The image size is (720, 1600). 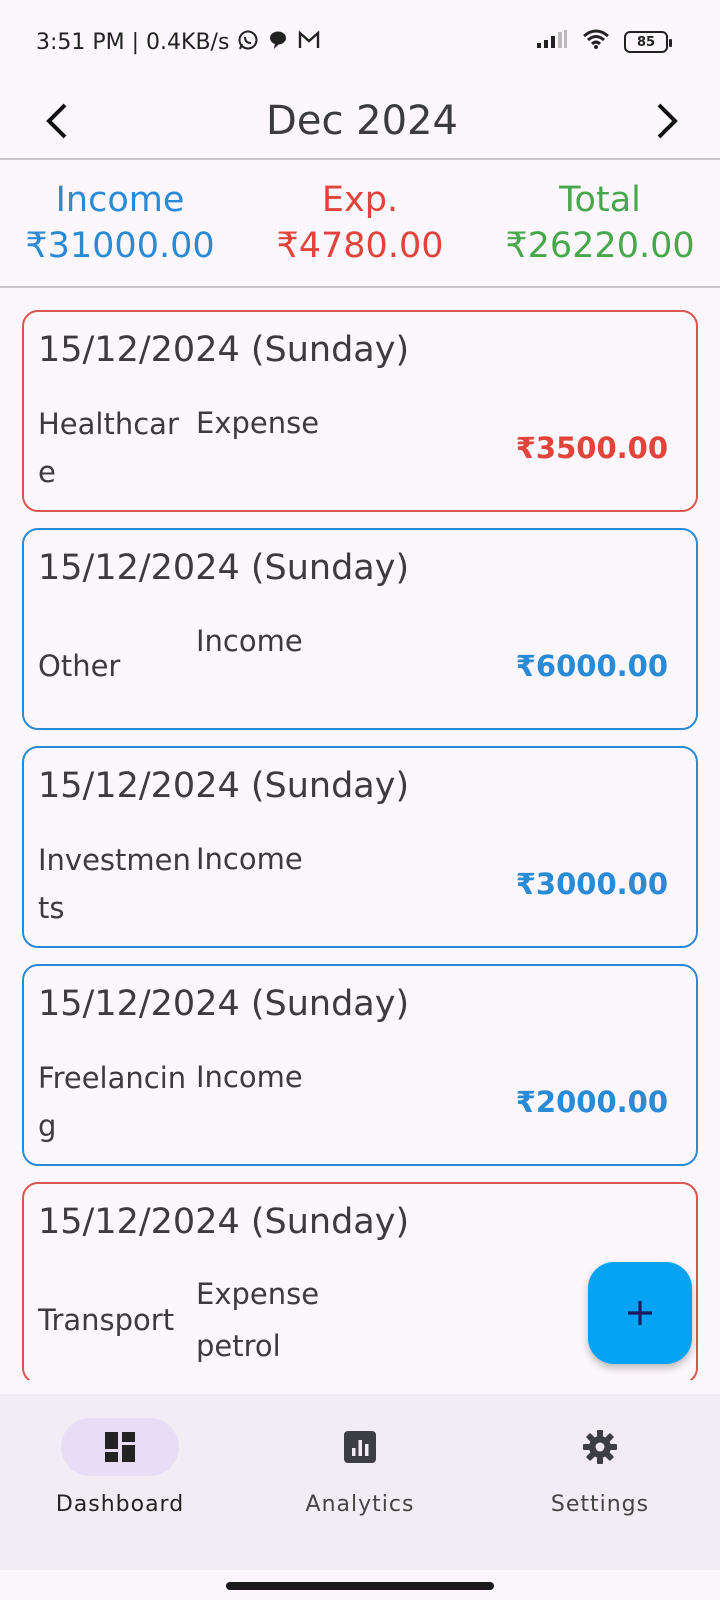 What do you see at coordinates (112, 1102) in the screenshot?
I see `transaction-category: Freelancing` at bounding box center [112, 1102].